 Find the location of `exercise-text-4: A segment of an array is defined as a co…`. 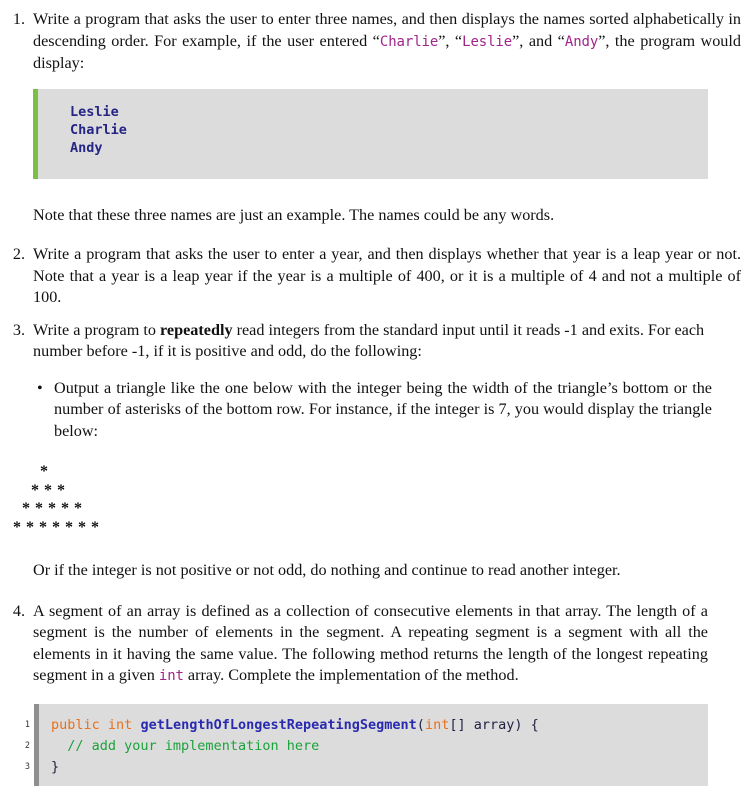

exercise-text-4: A segment of an array is defined as a co… is located at coordinates (370, 644).